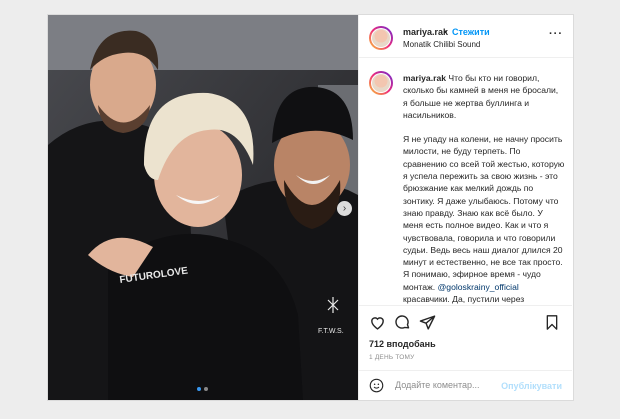  What do you see at coordinates (471, 32) in the screenshot?
I see `follow-button: Стежити` at bounding box center [471, 32].